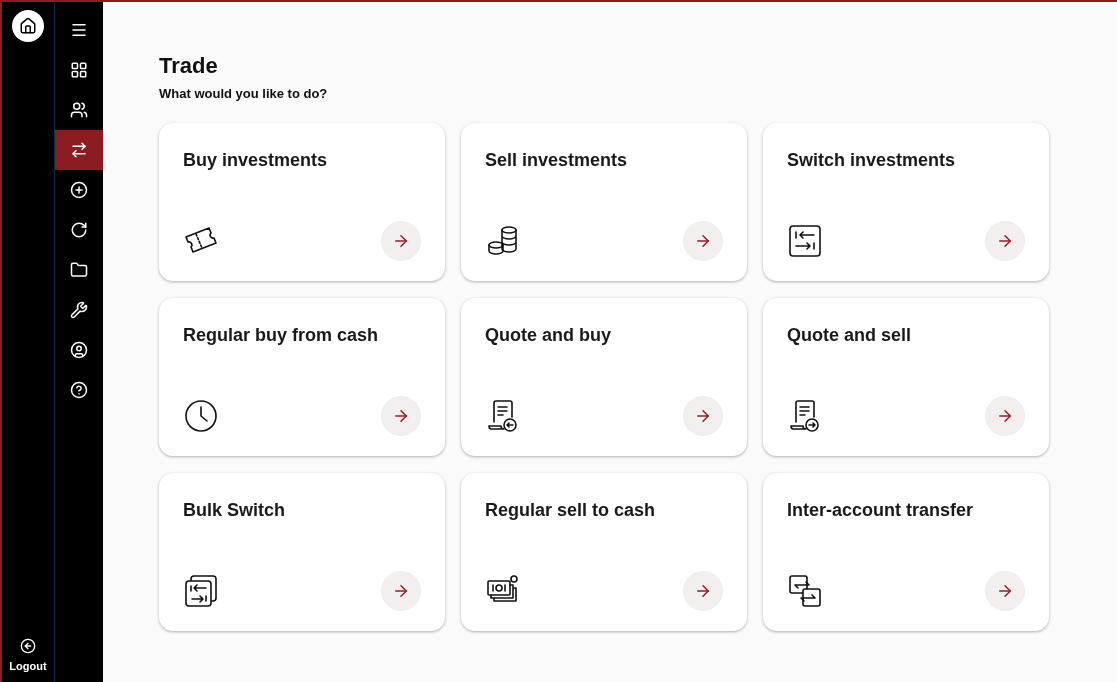 The width and height of the screenshot is (1117, 682). What do you see at coordinates (79, 230) in the screenshot?
I see `refresh-icon` at bounding box center [79, 230].